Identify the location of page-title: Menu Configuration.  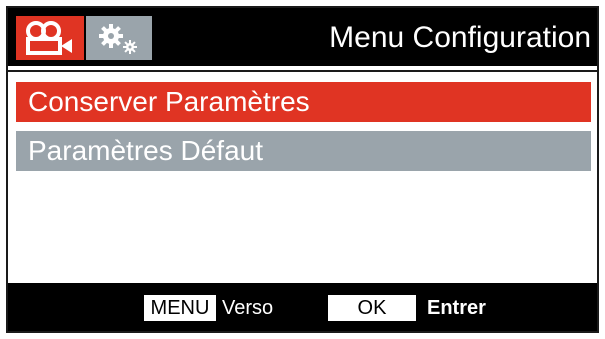
(460, 37).